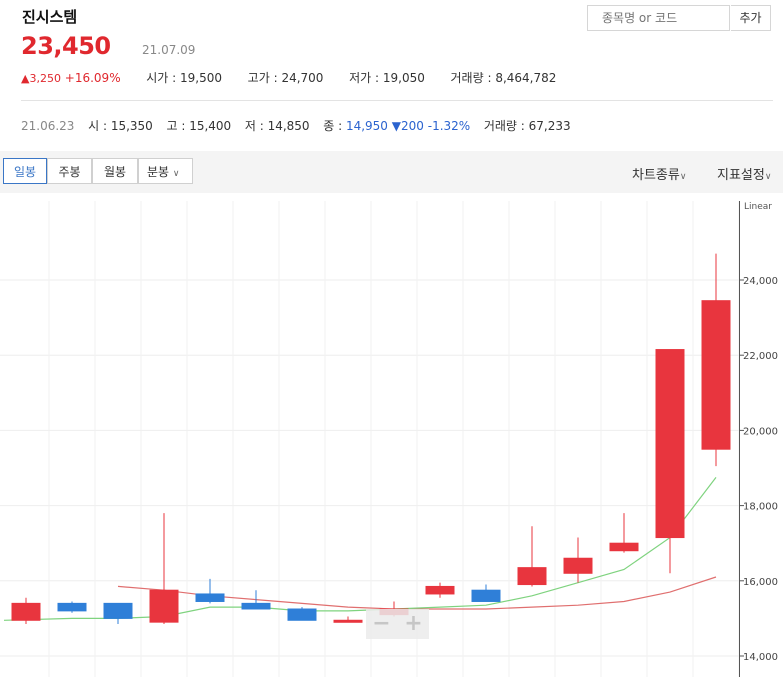 This screenshot has width=783, height=677. I want to click on add-button: 추가, so click(751, 18).